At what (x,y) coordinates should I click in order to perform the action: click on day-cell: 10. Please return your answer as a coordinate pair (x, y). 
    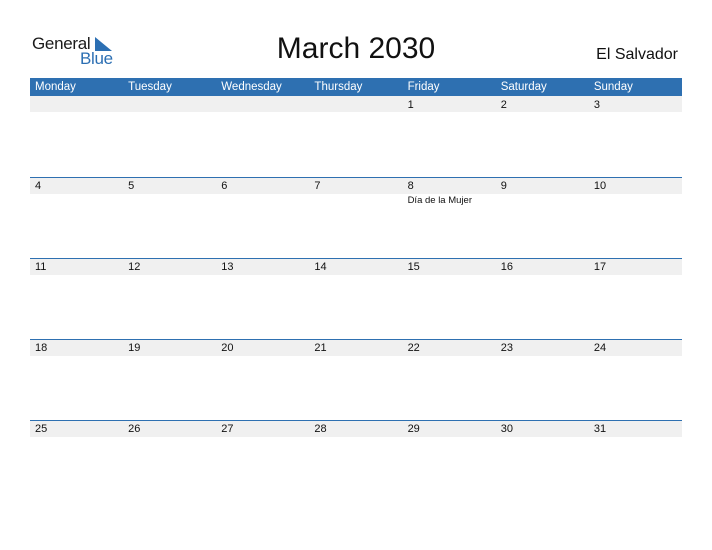
    Looking at the image, I should click on (635, 217).